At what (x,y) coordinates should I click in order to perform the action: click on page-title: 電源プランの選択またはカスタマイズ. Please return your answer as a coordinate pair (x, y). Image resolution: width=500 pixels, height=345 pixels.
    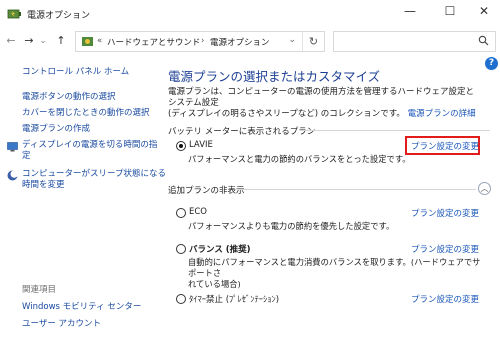
    Looking at the image, I should click on (274, 76).